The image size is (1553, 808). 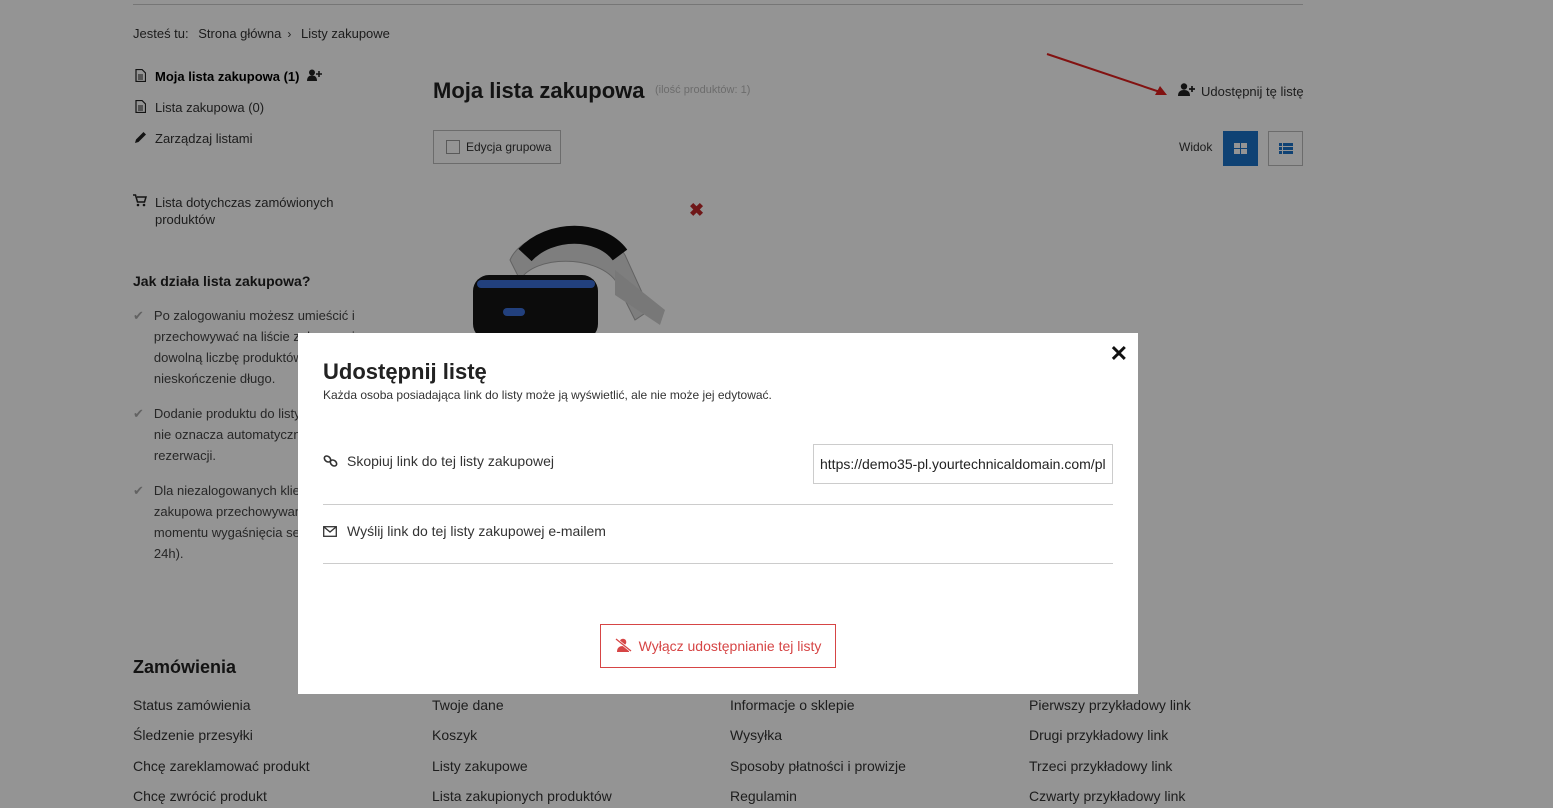 I want to click on close-icon: ✕, so click(x=1119, y=354).